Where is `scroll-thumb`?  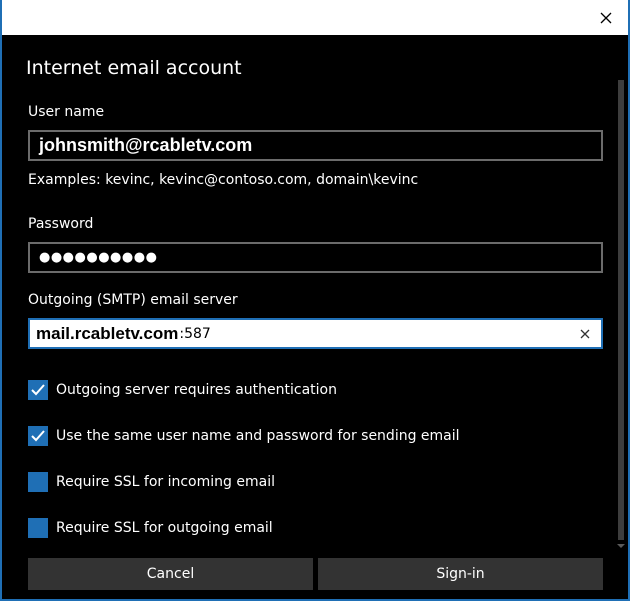 scroll-thumb is located at coordinates (621, 310).